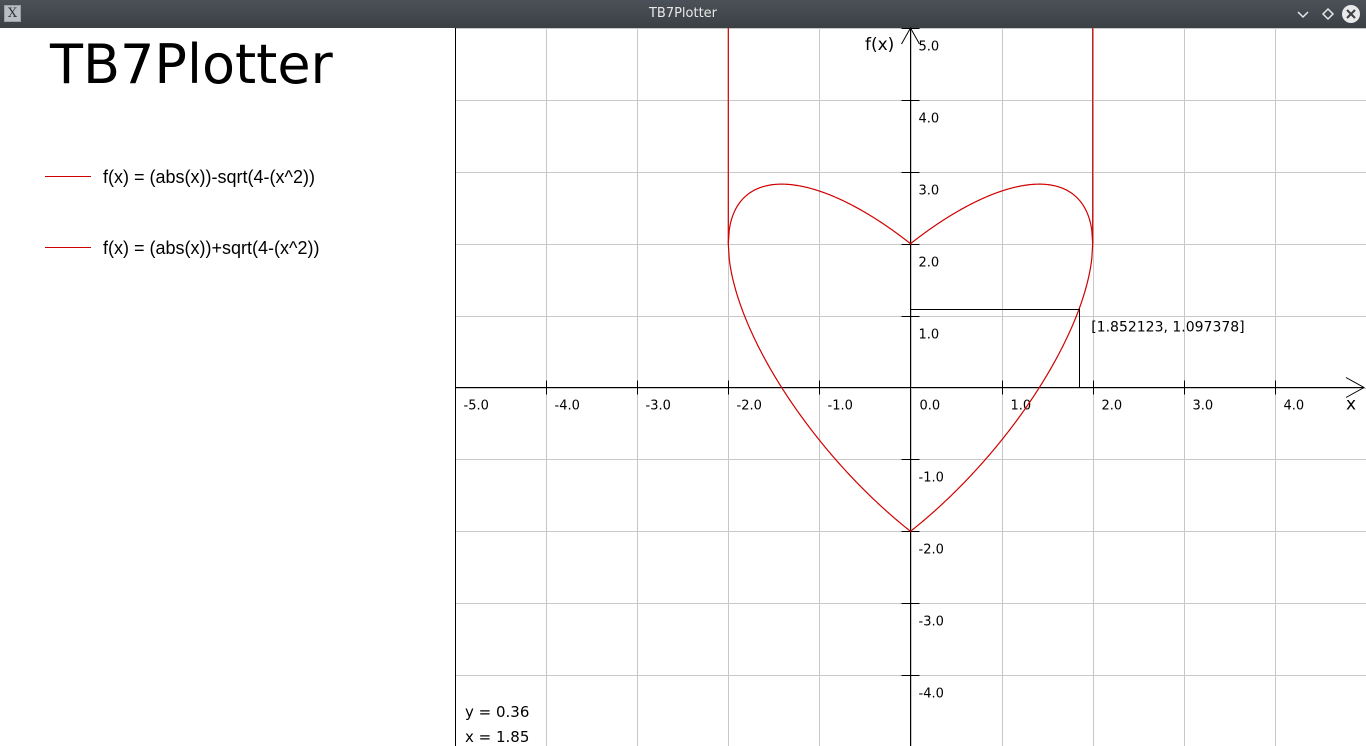 This screenshot has width=1366, height=746. Describe the element at coordinates (929, 263) in the screenshot. I see `y-tick-label: 2.0` at that location.